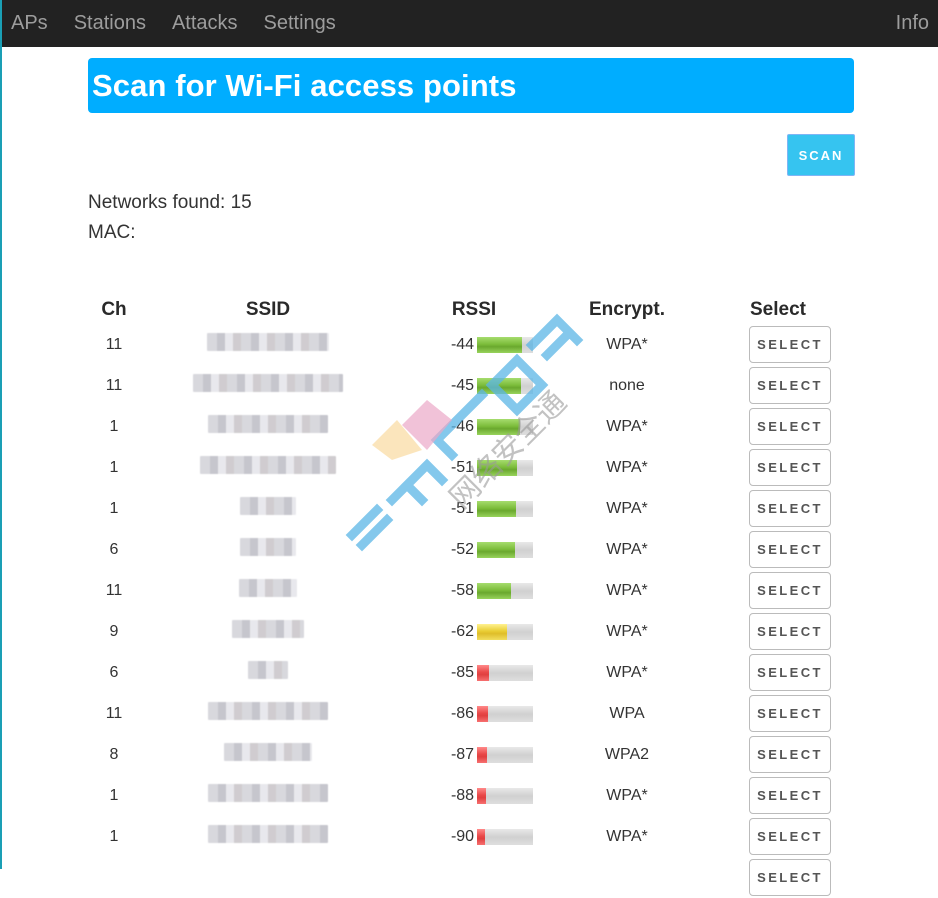  I want to click on channel, so click(114, 877).